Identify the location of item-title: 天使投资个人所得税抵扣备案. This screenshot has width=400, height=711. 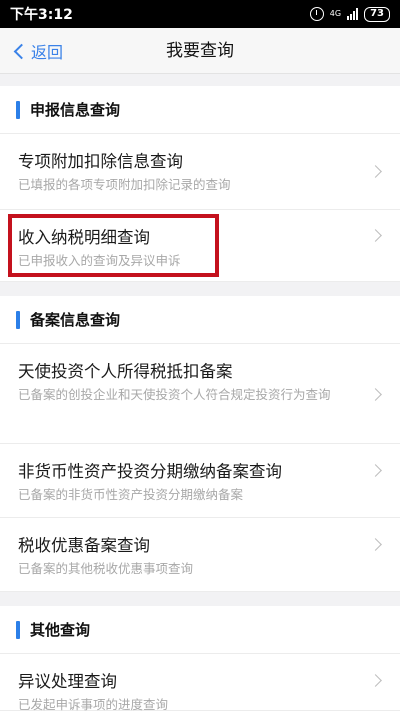
(125, 371).